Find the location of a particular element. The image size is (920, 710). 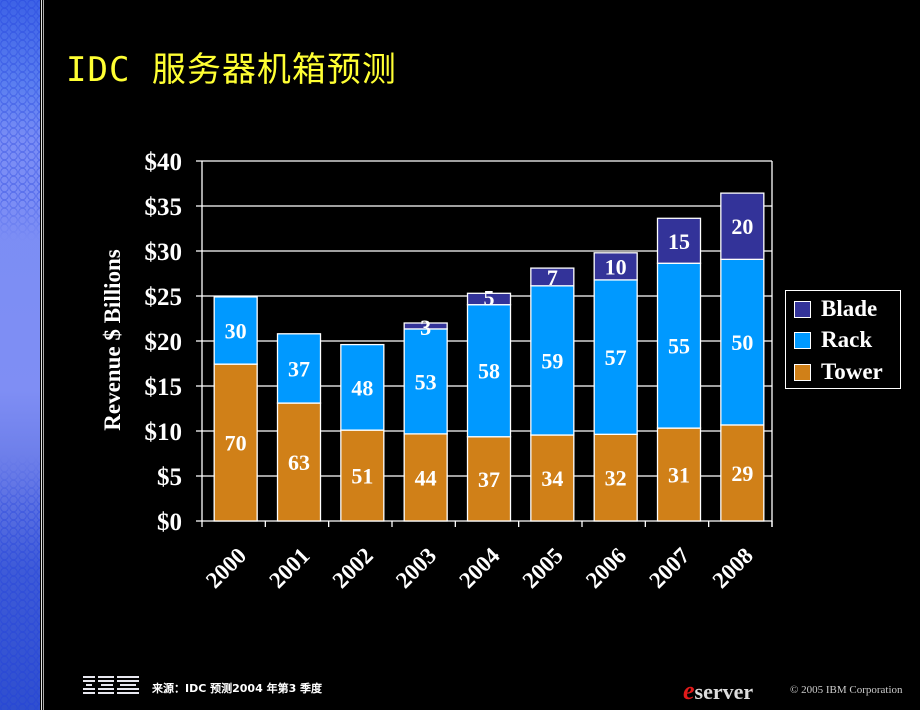

y-tick-label: $0 is located at coordinates (169, 522).